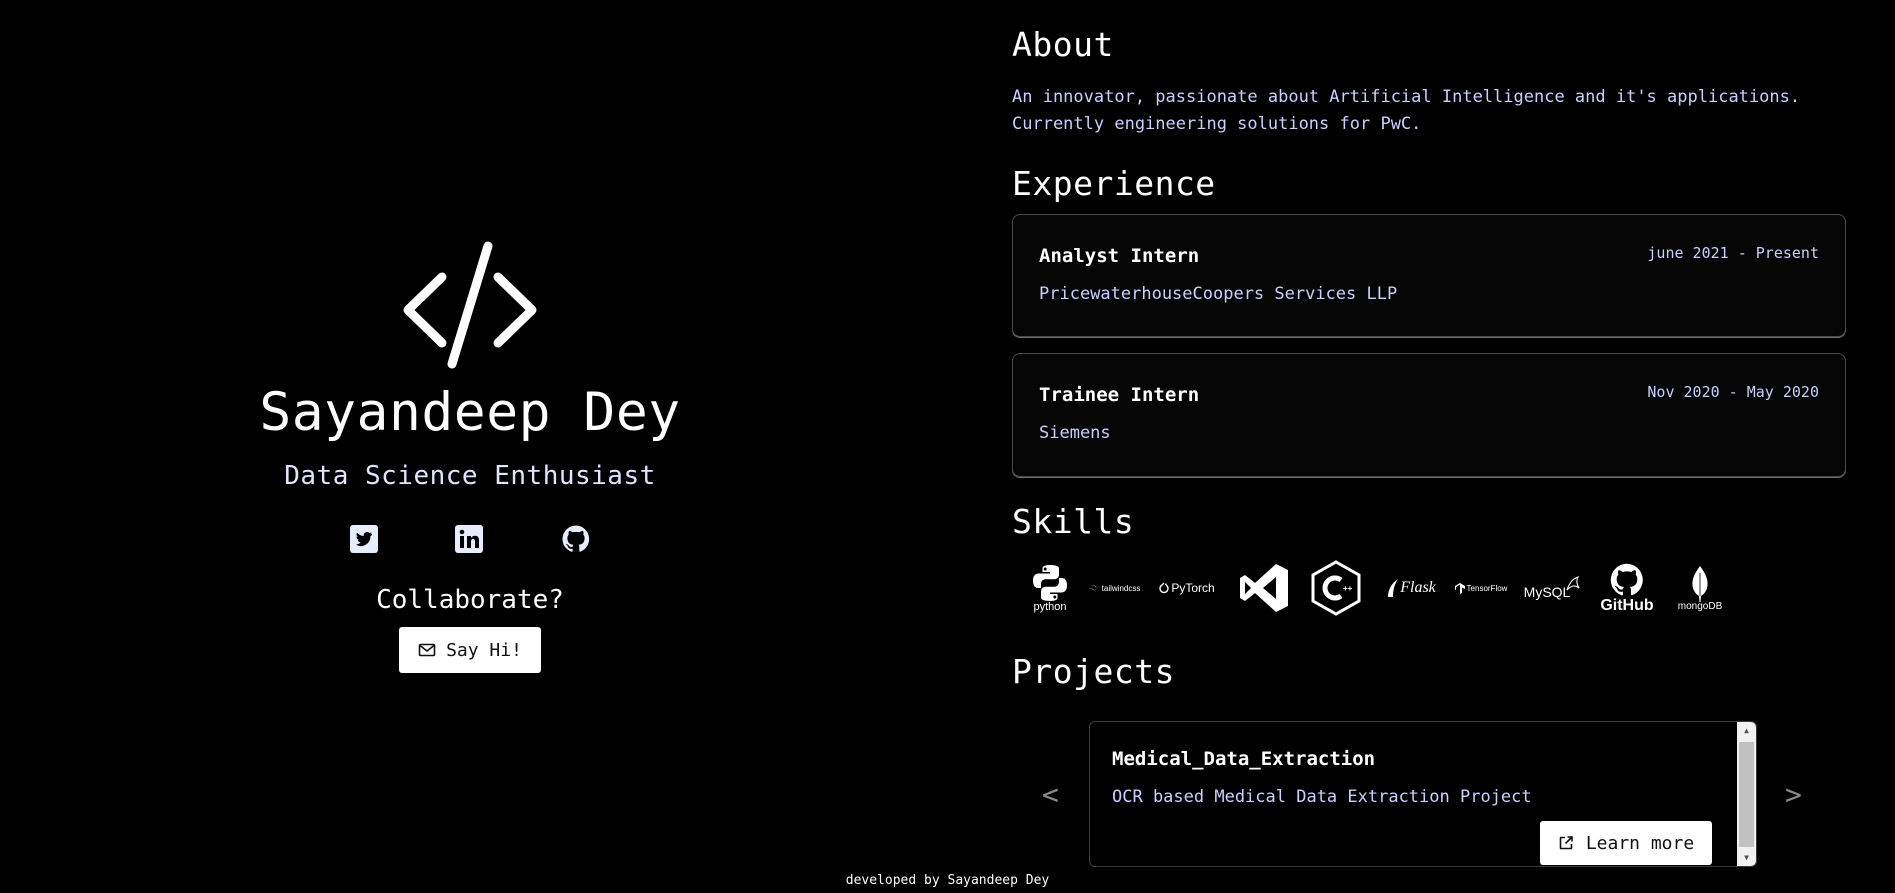 The image size is (1895, 893). I want to click on tailwind-wave, so click(1094, 588).